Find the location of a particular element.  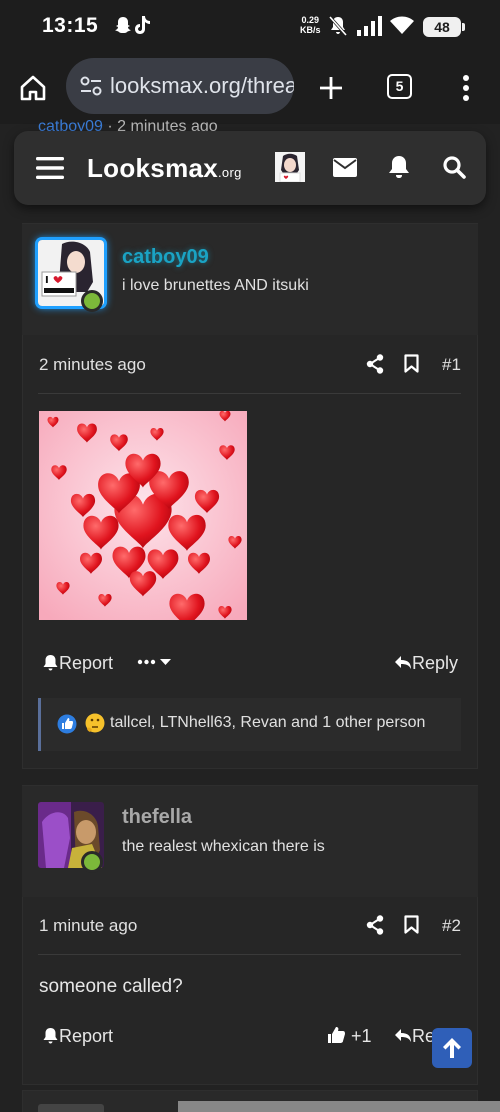

net-speed-unit: KB/s is located at coordinates (310, 30).